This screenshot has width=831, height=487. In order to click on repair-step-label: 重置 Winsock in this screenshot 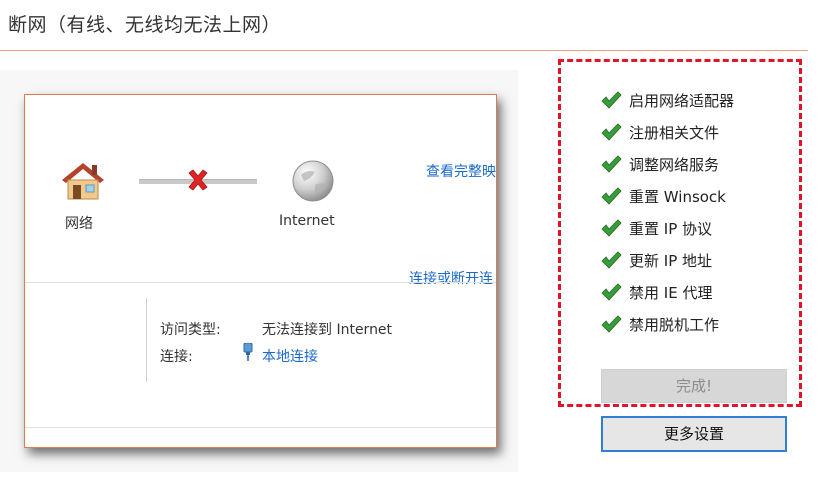, I will do `click(677, 197)`.